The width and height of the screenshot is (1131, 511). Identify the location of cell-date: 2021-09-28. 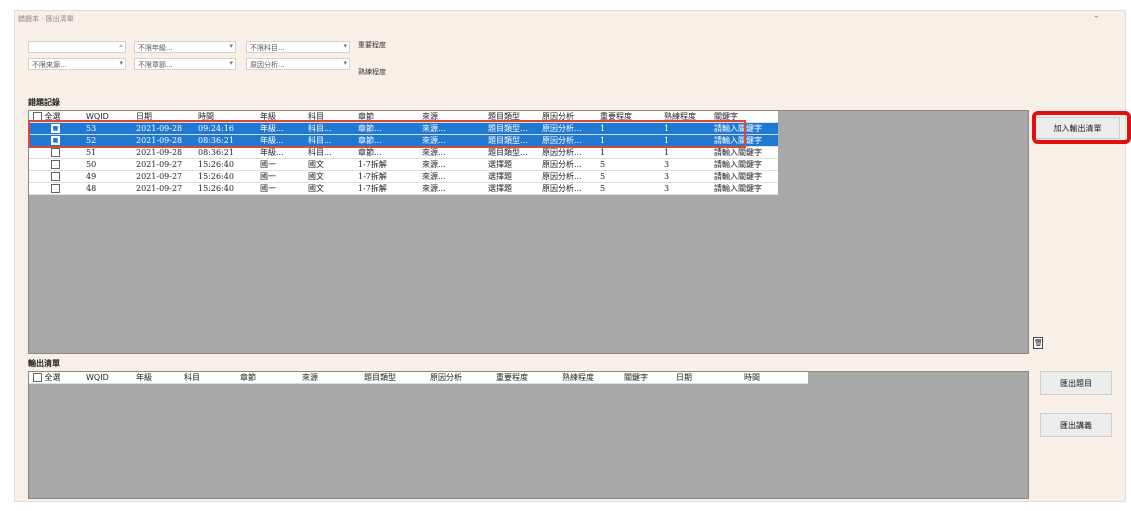
(163, 152).